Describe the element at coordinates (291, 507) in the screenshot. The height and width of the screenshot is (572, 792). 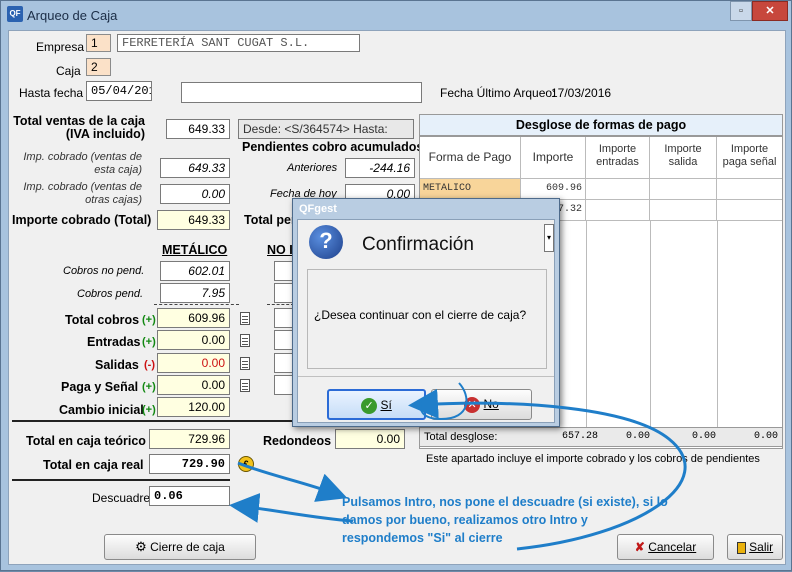
I see `arrow-to-descuadre` at that location.